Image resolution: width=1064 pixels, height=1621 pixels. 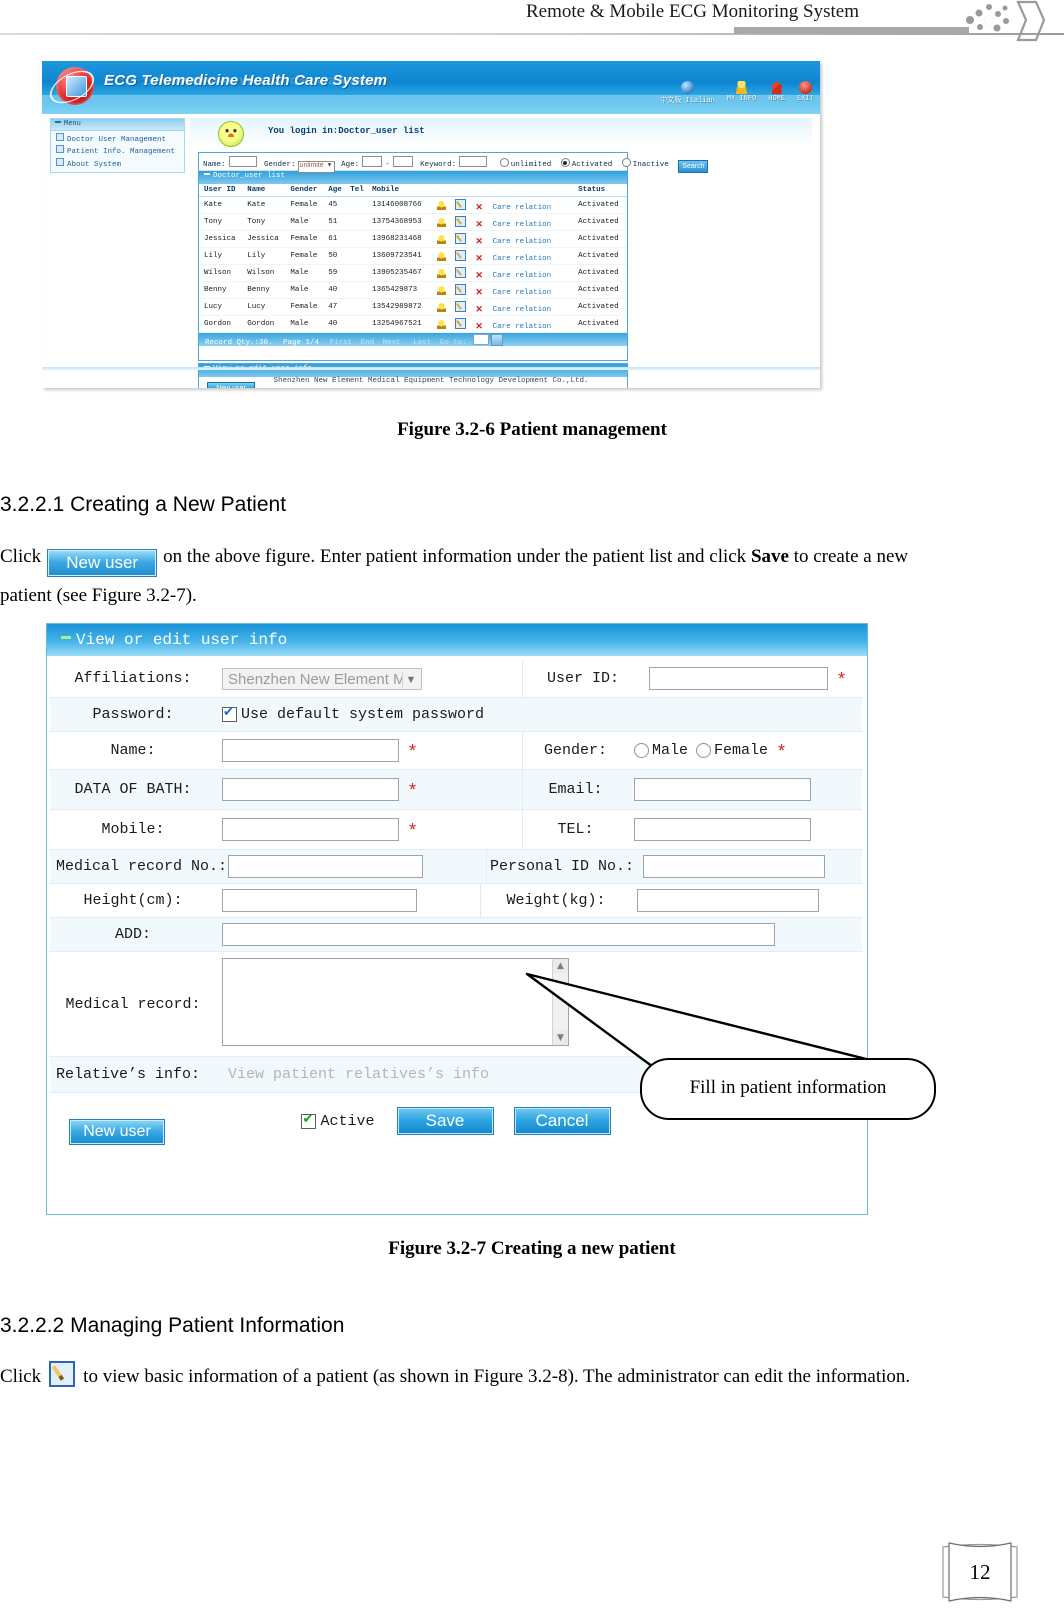 I want to click on nav-home: HOME, so click(x=776, y=92).